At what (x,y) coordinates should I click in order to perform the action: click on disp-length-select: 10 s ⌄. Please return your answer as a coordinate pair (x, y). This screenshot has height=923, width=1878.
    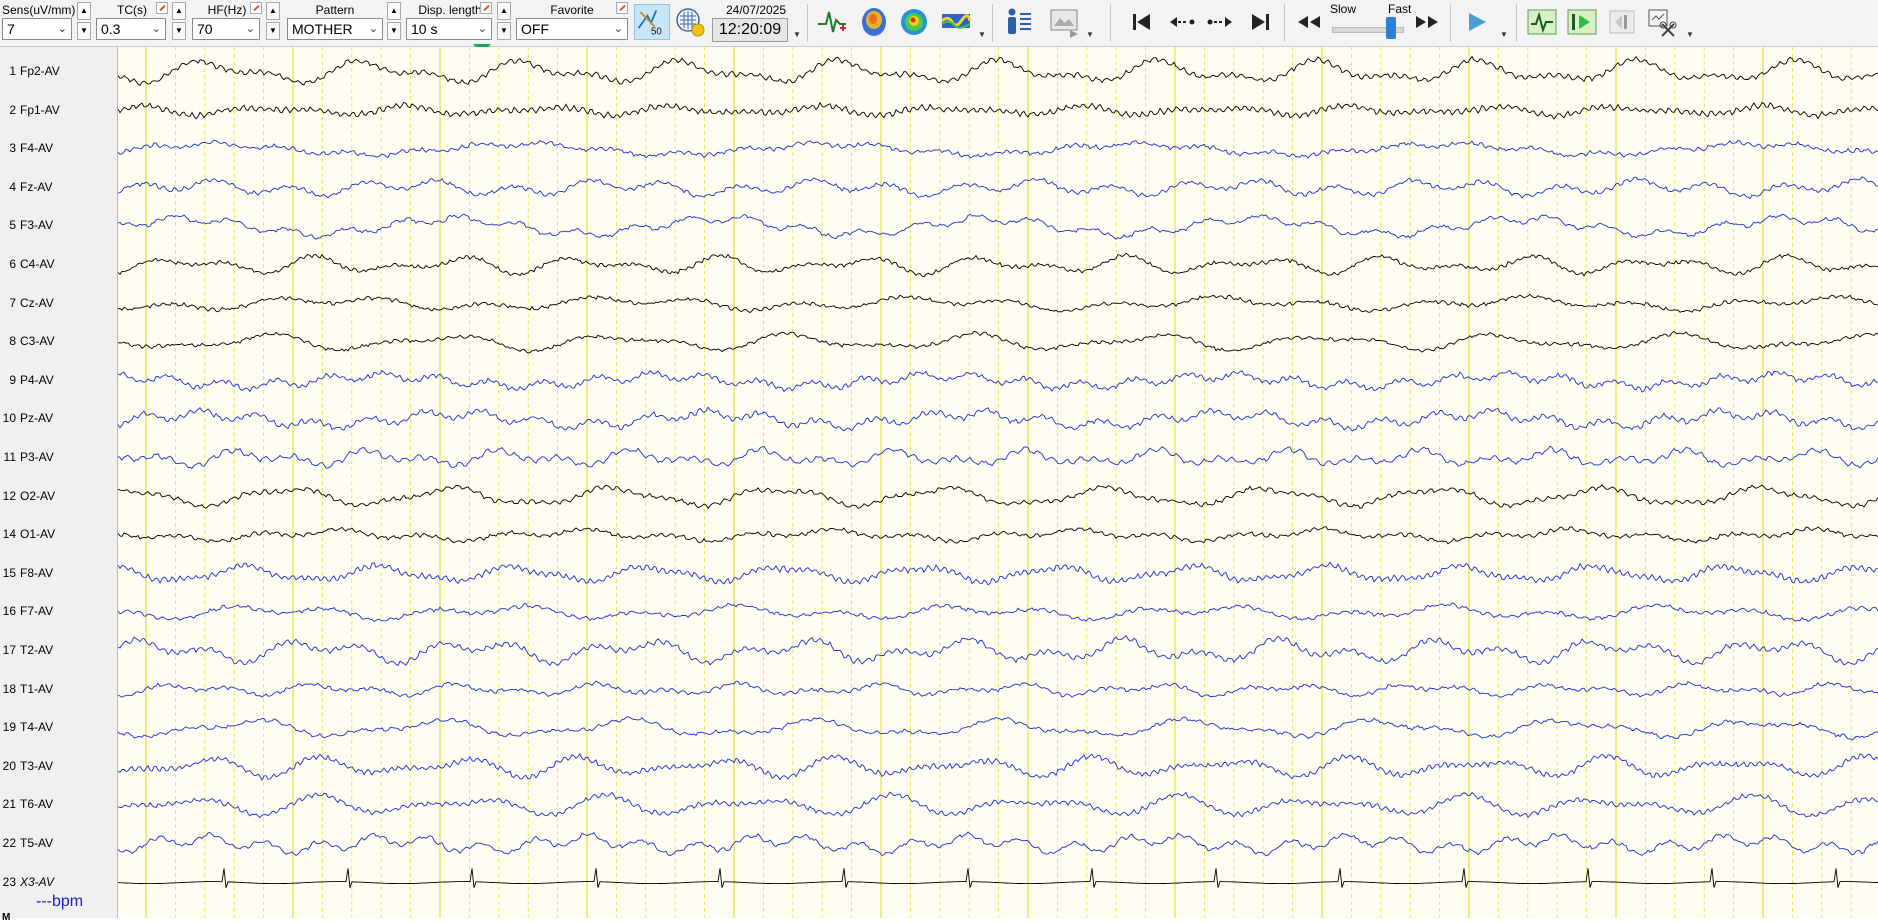
    Looking at the image, I should click on (449, 29).